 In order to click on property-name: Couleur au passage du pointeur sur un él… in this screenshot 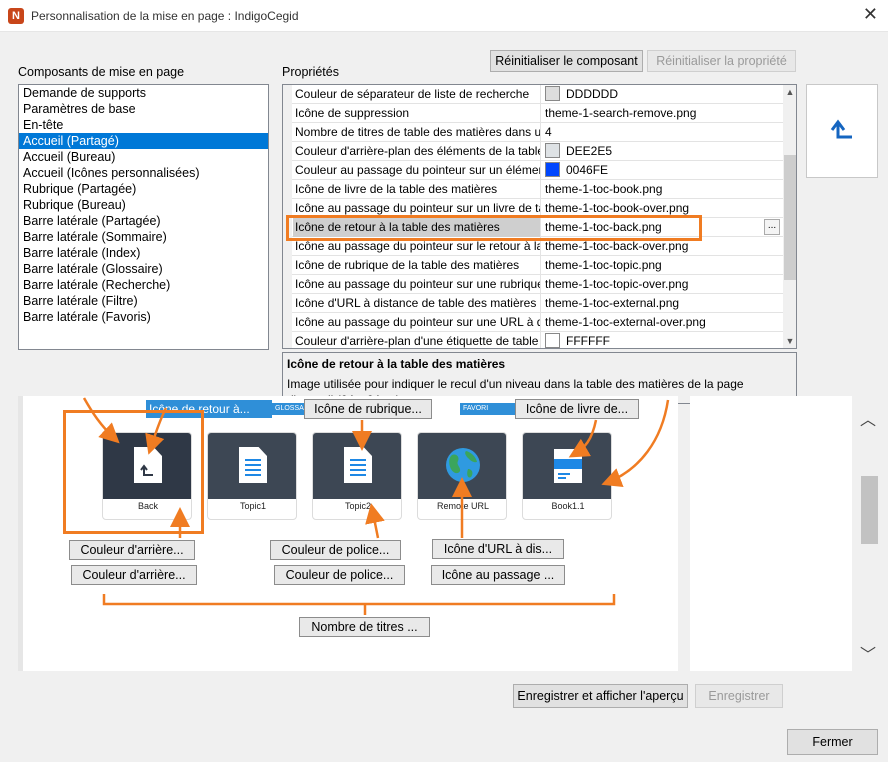, I will do `click(417, 170)`.